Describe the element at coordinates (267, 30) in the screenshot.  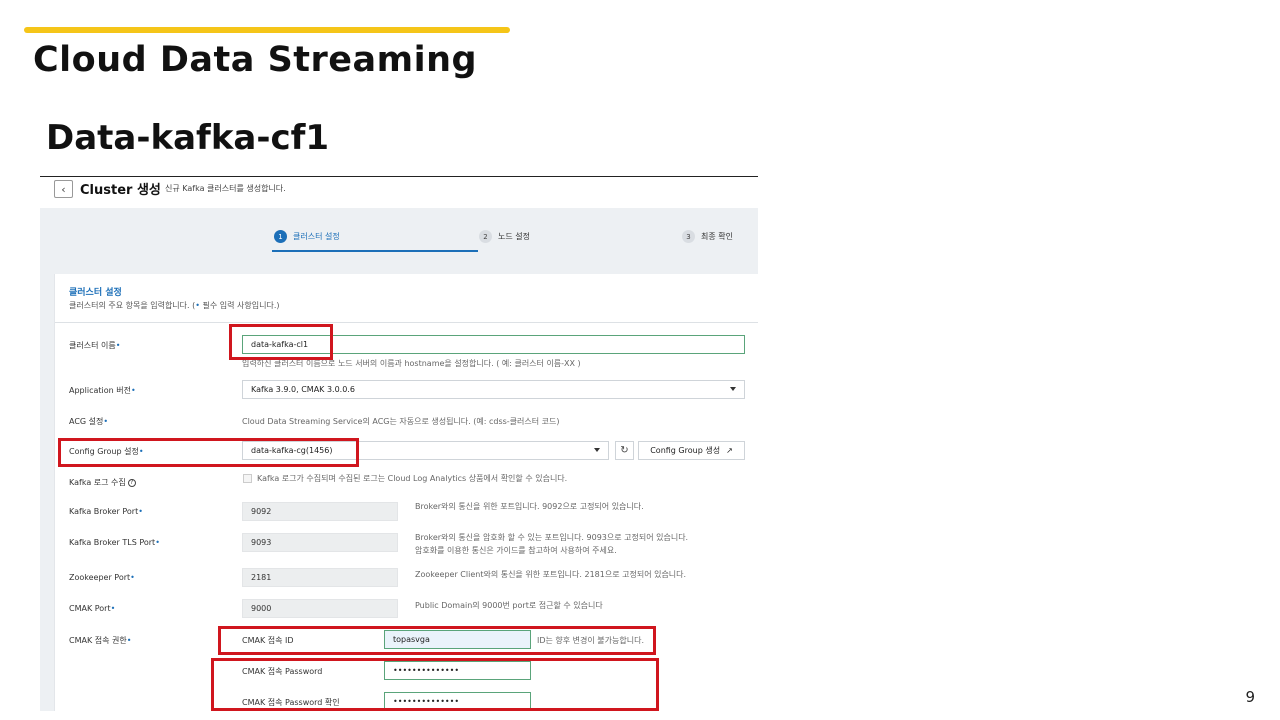
I see `accent-bar` at that location.